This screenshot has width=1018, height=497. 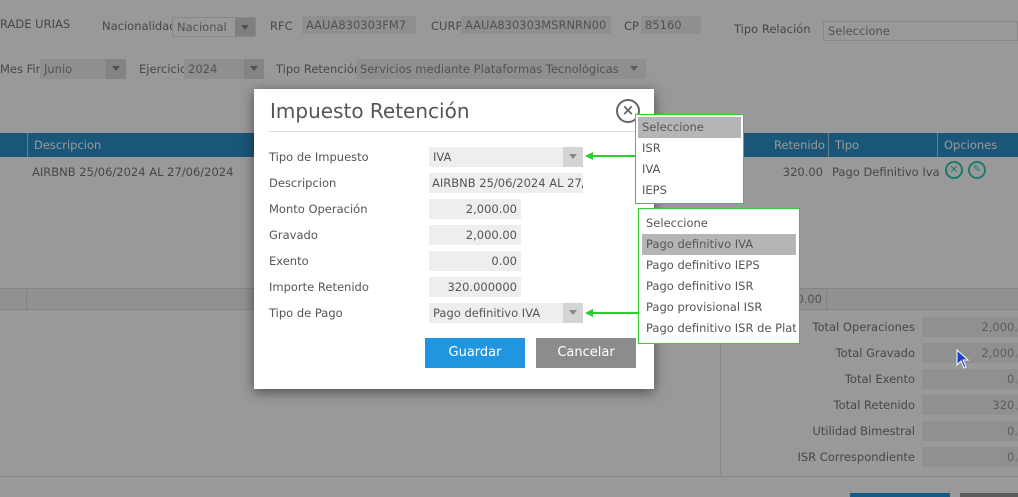 What do you see at coordinates (719, 286) in the screenshot?
I see `pago-option: Pago definitivo ISR` at bounding box center [719, 286].